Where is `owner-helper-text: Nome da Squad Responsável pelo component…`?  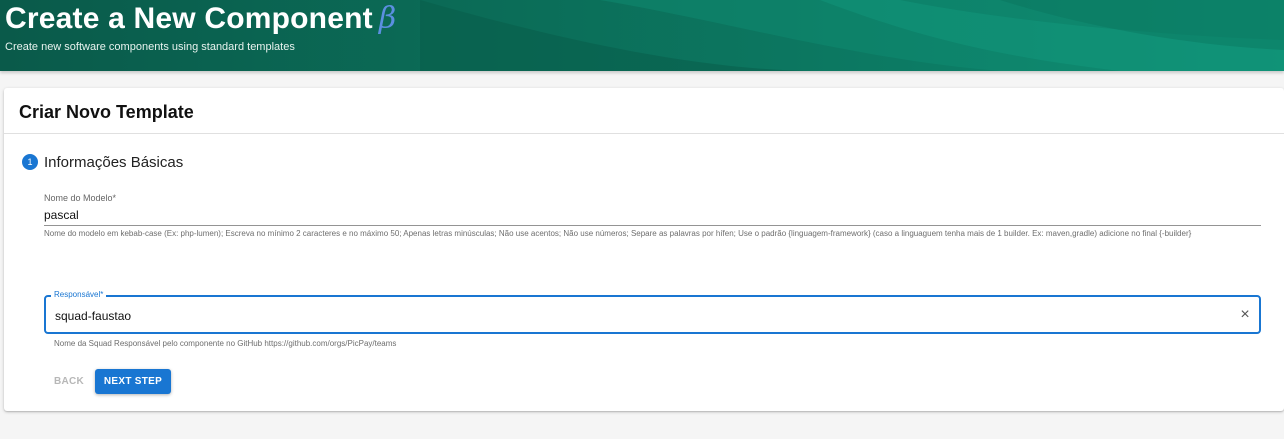
owner-helper-text: Nome da Squad Responsável pelo component… is located at coordinates (225, 343).